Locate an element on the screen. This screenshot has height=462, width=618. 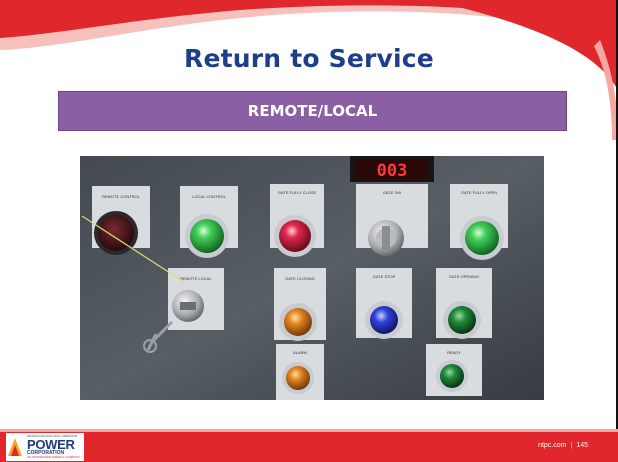
svg-text: GATE STOP is located at coordinates (384, 276).